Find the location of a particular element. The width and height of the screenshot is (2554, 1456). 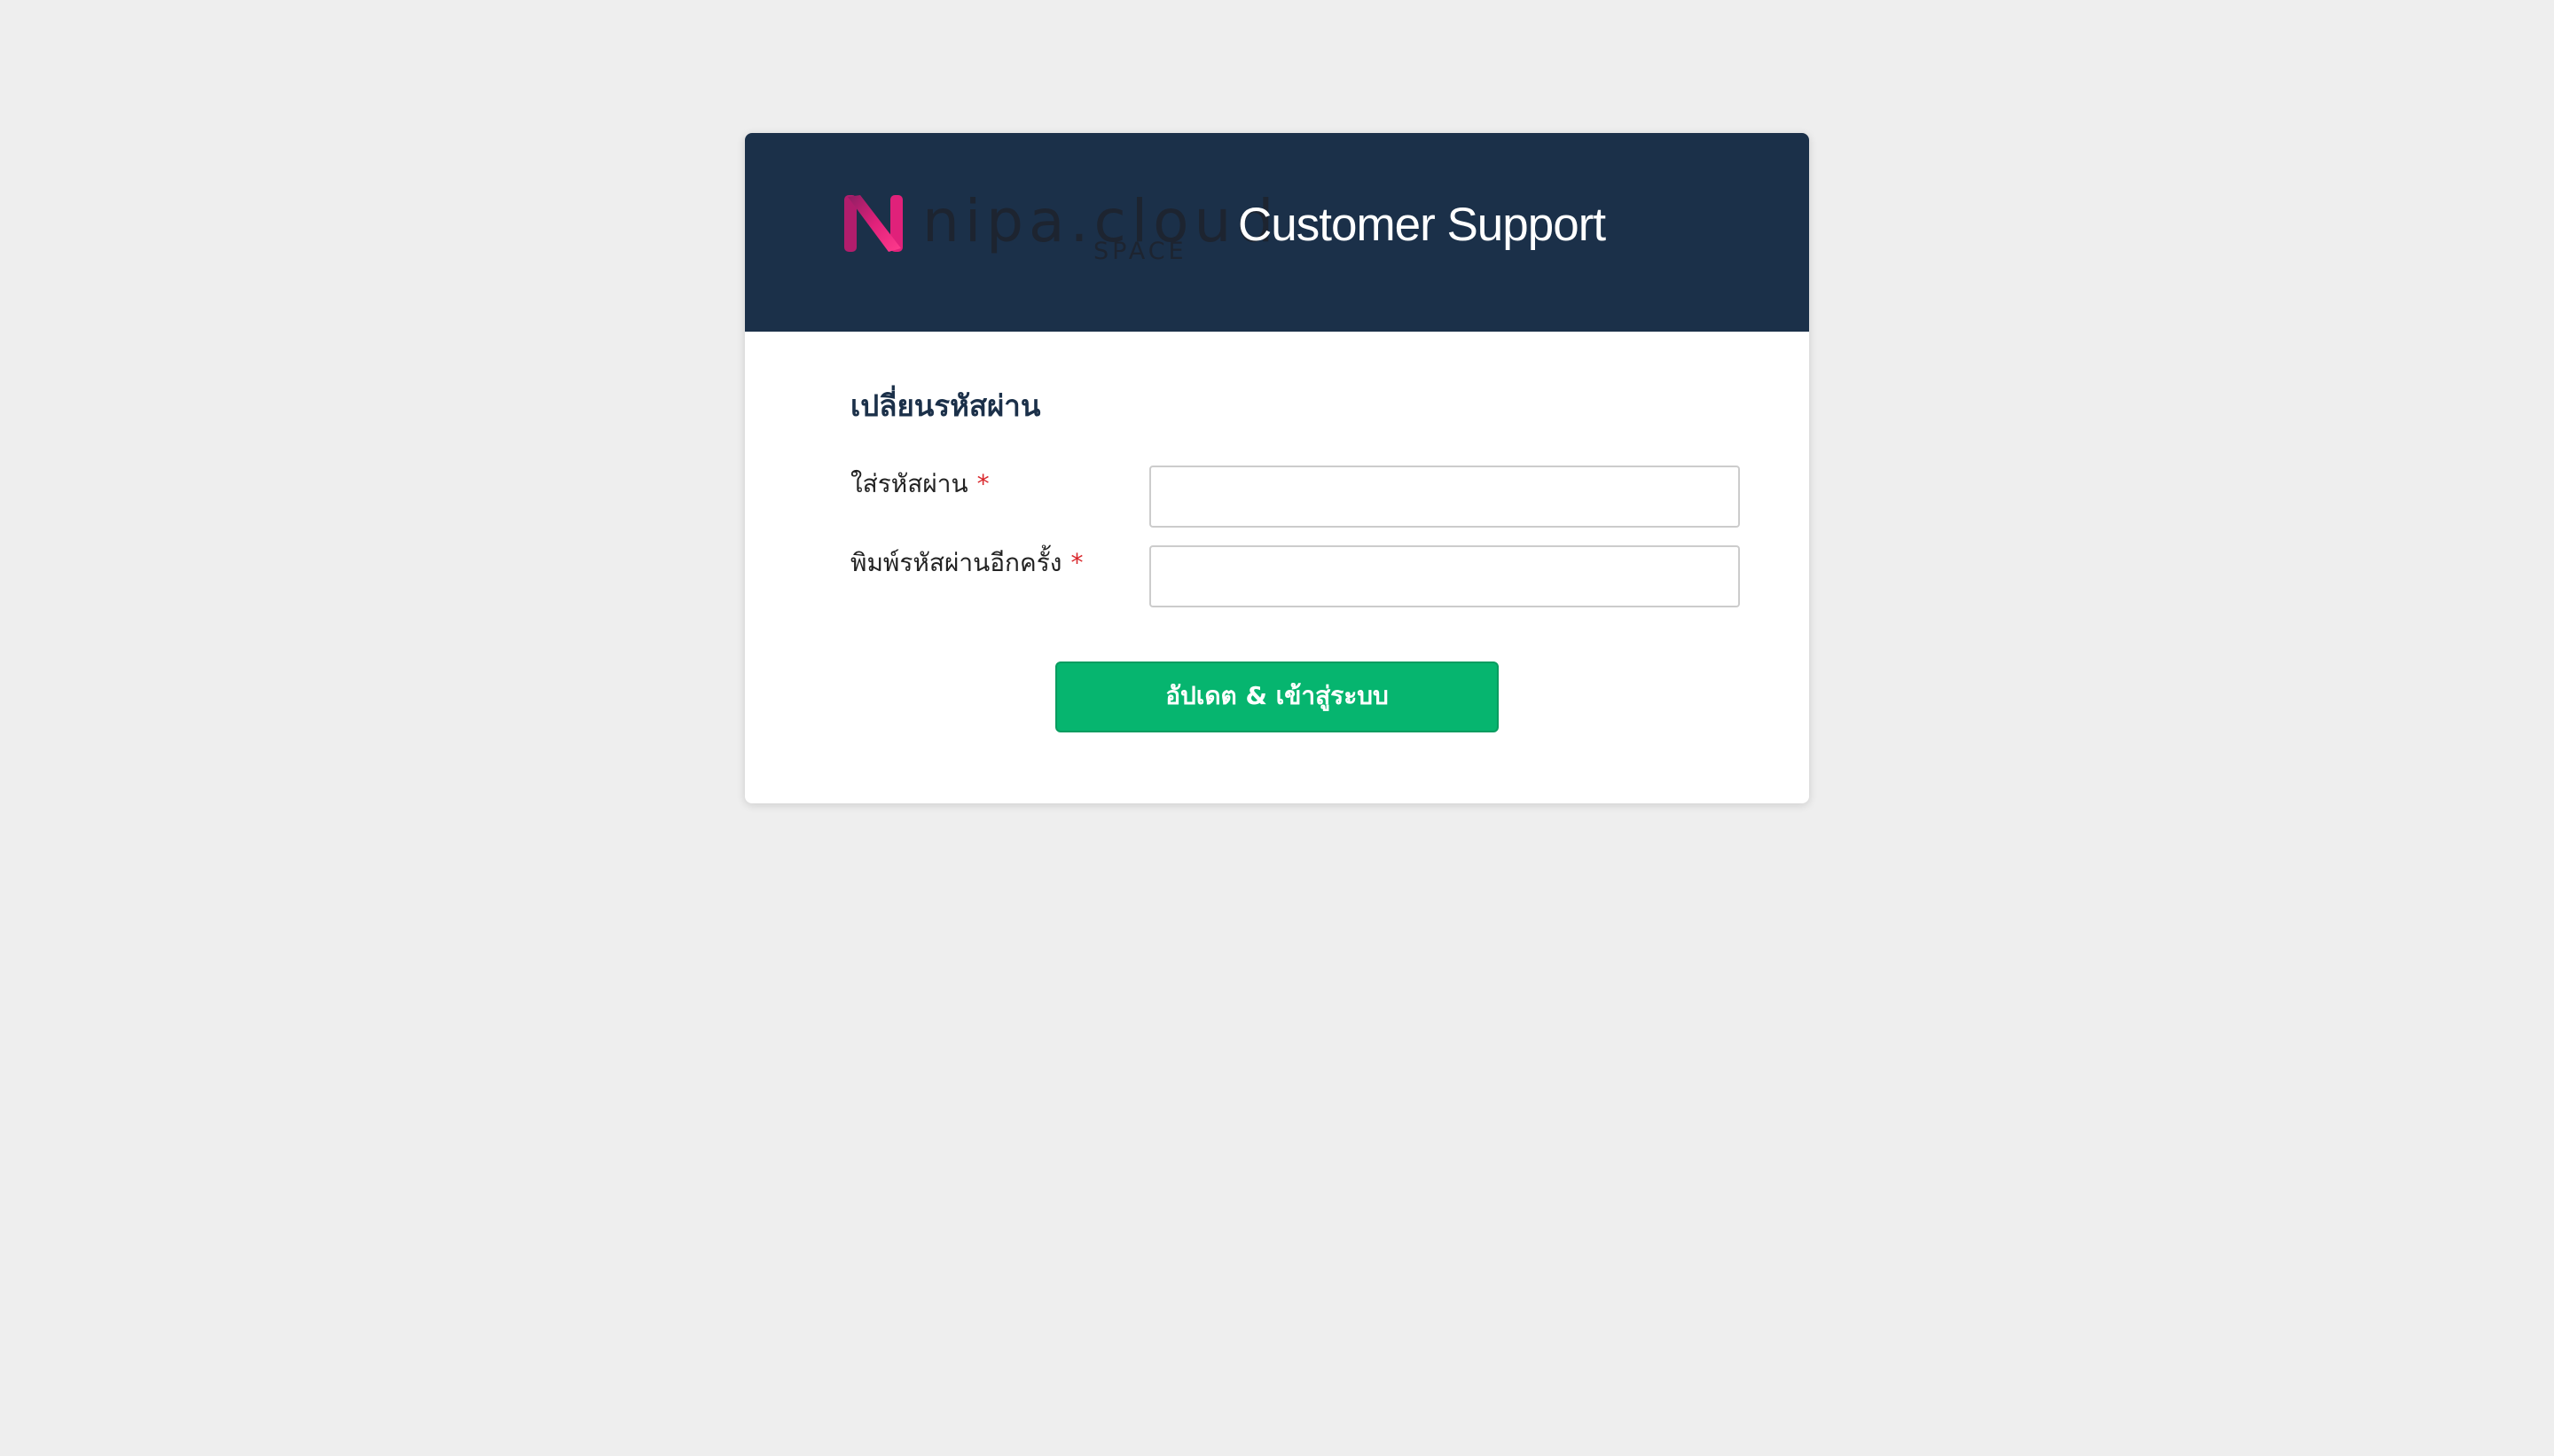

logo-subtext: SPACE is located at coordinates (1140, 251).